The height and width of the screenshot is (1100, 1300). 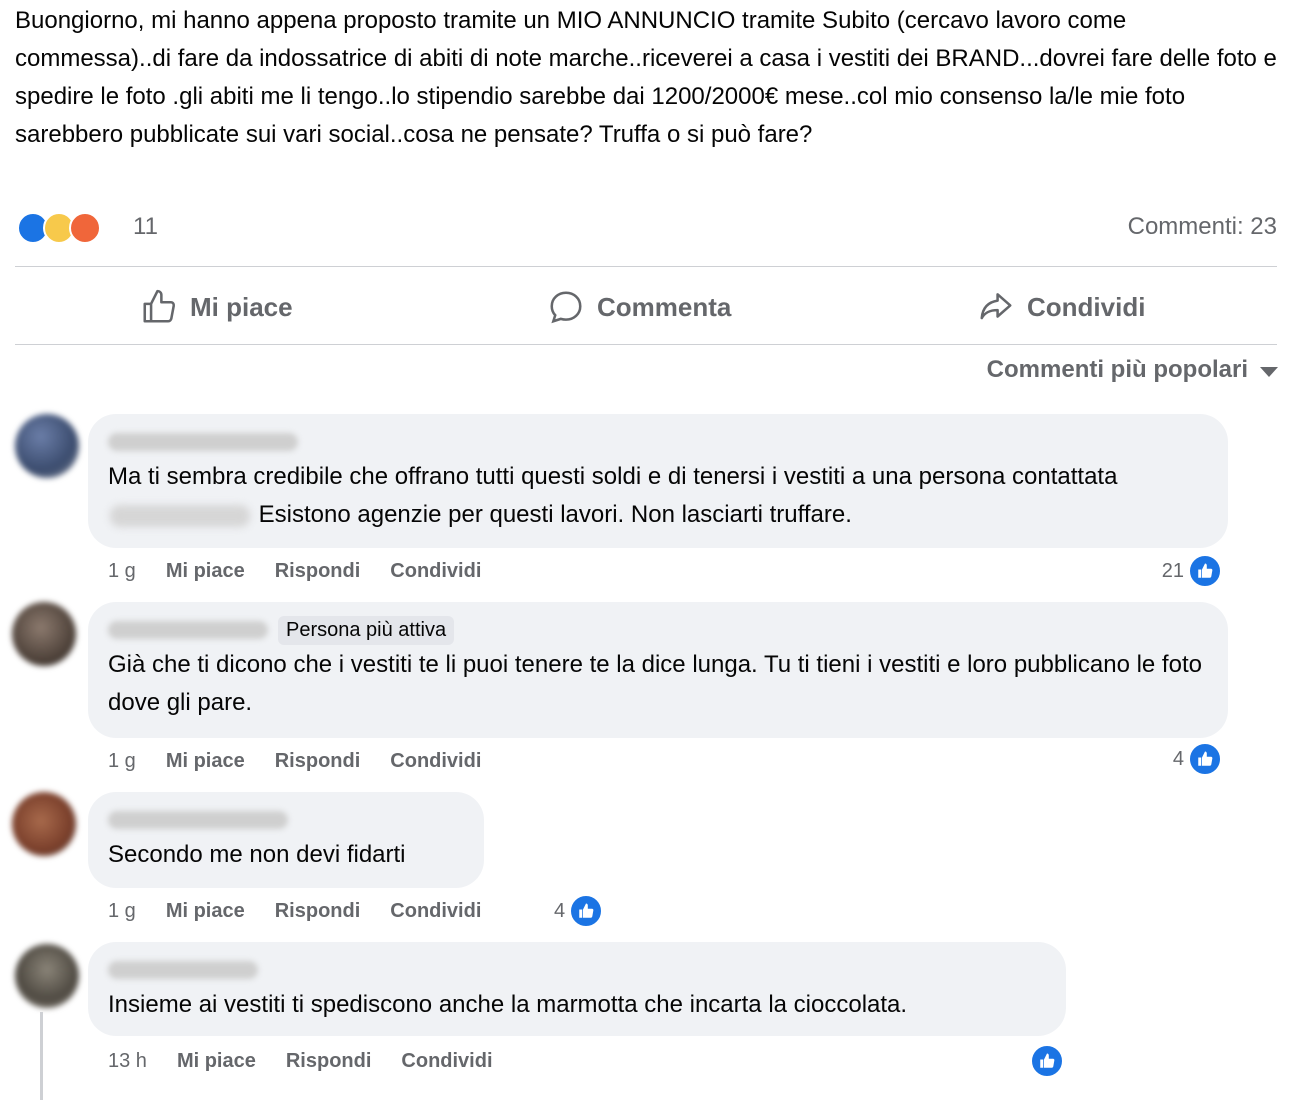 I want to click on sort-label: Commenti più popolari, so click(x=1117, y=369).